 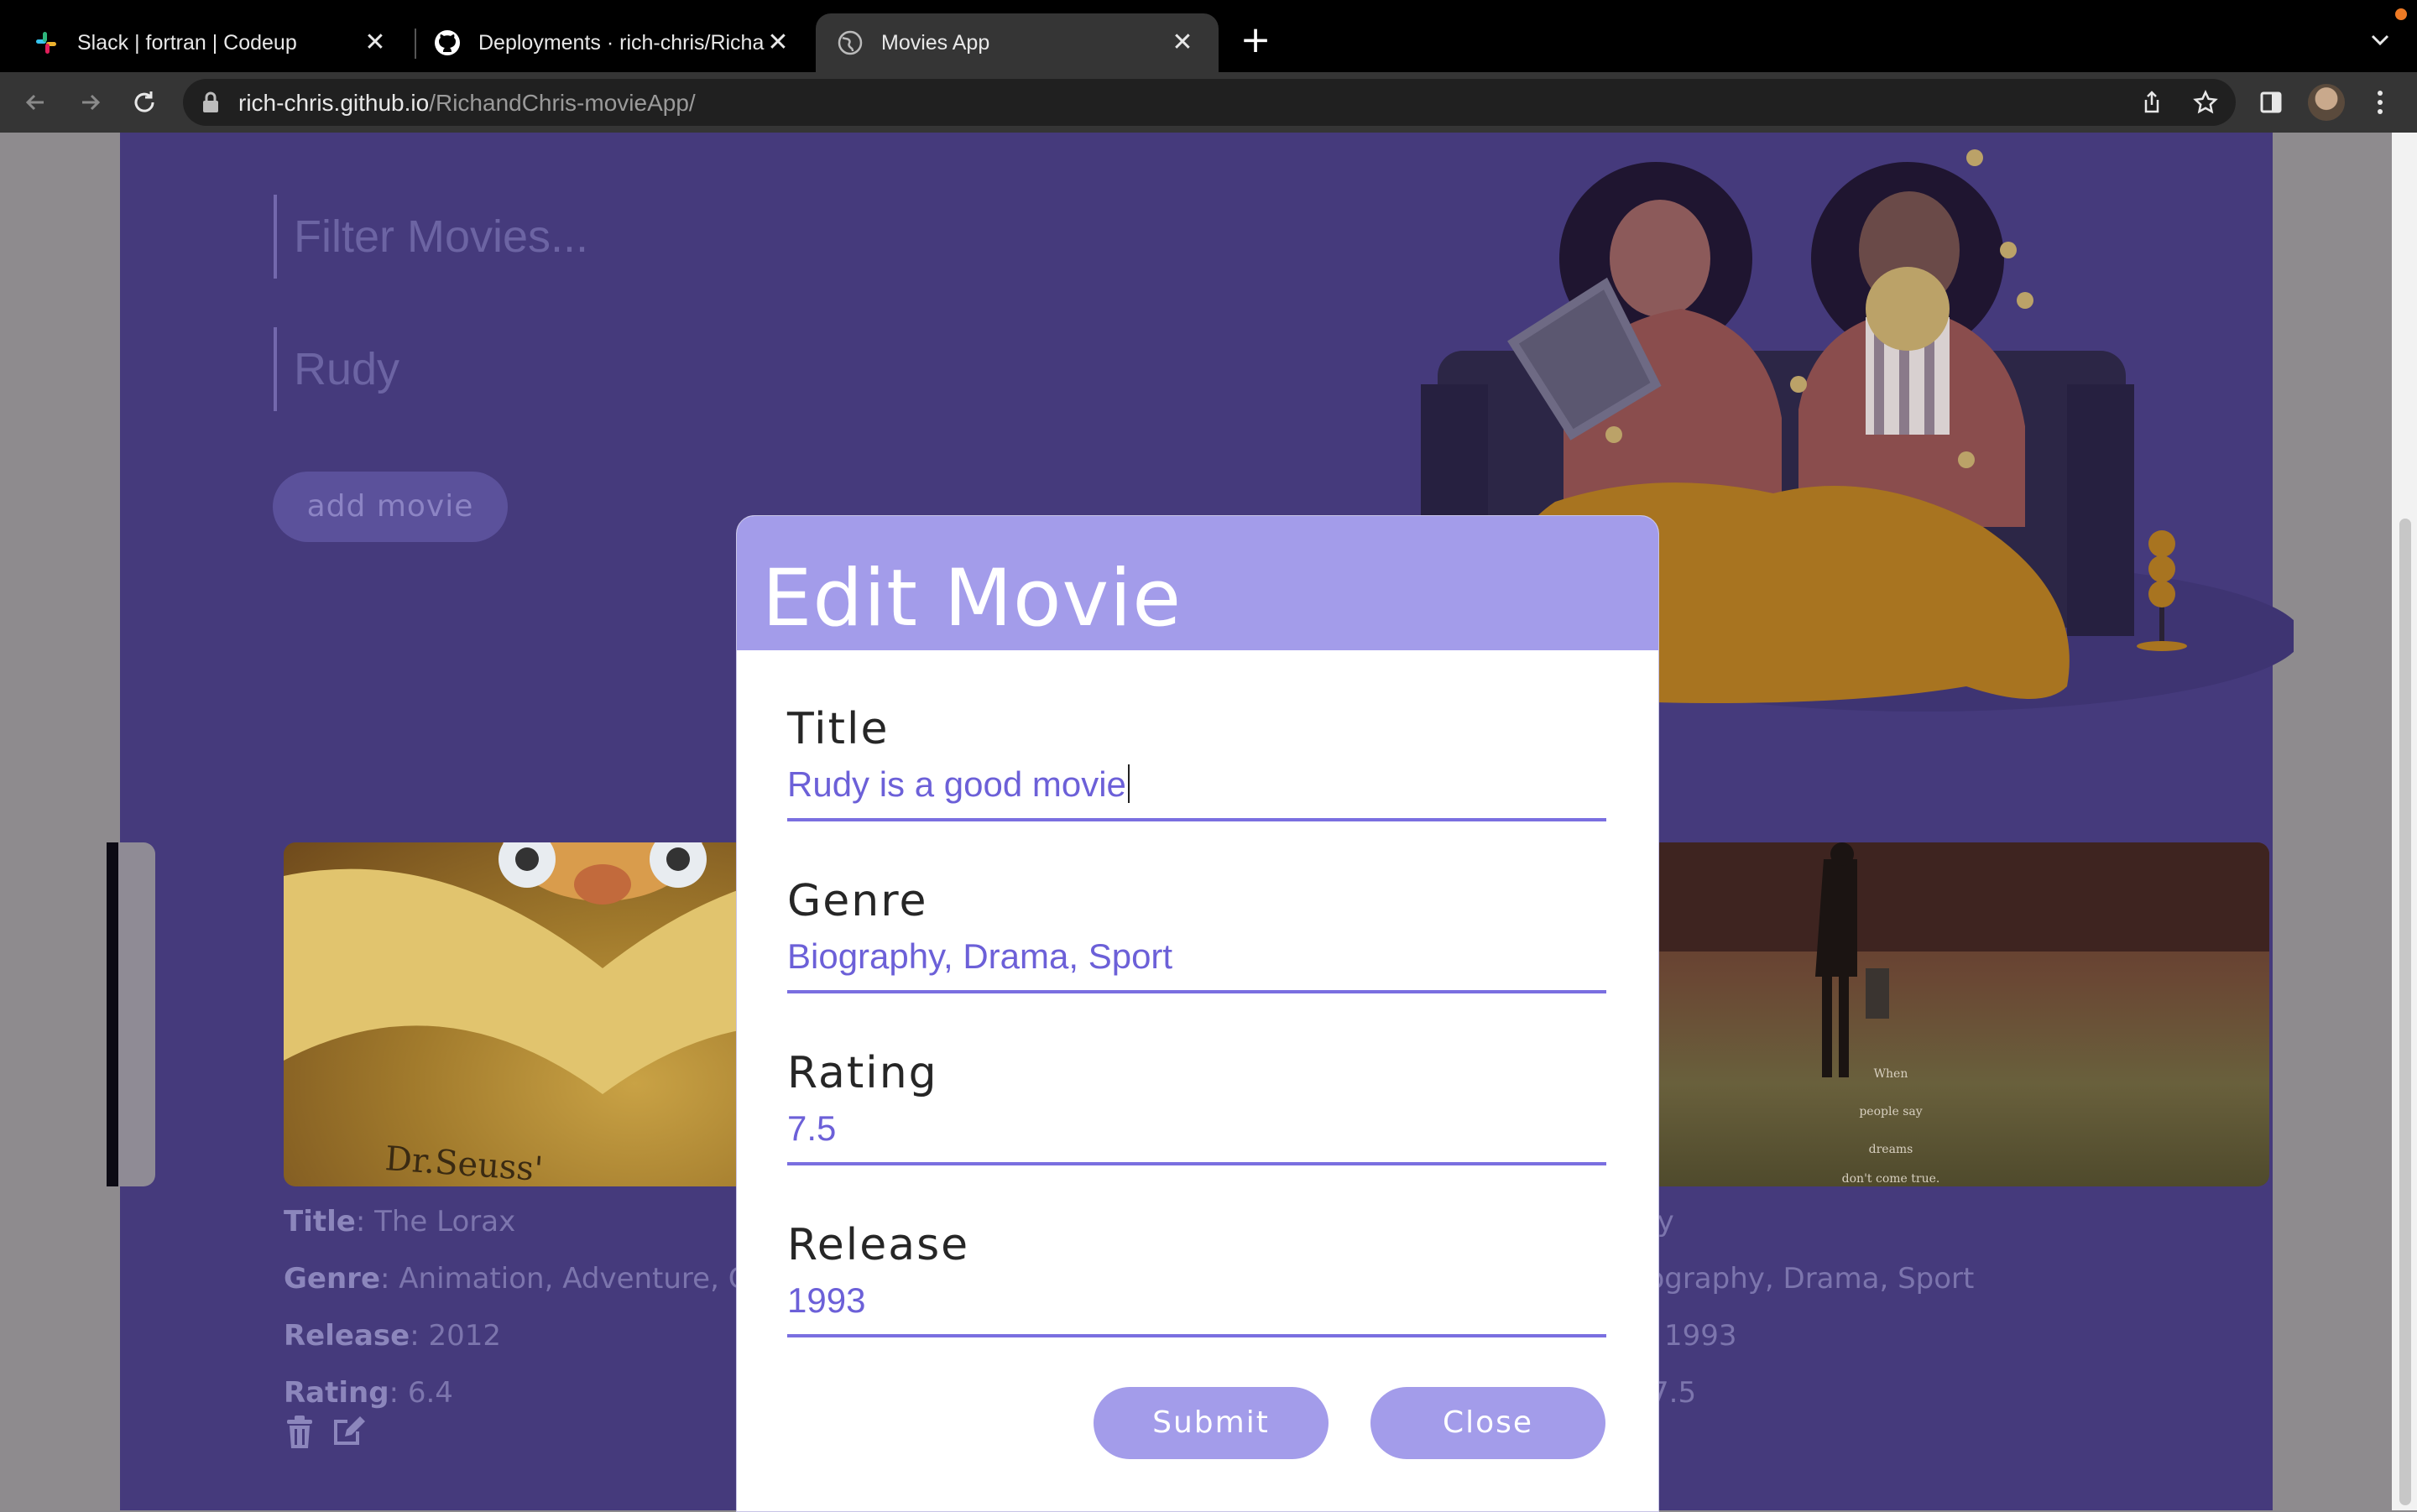 I want to click on add-movie-button: add movie, so click(x=390, y=507).